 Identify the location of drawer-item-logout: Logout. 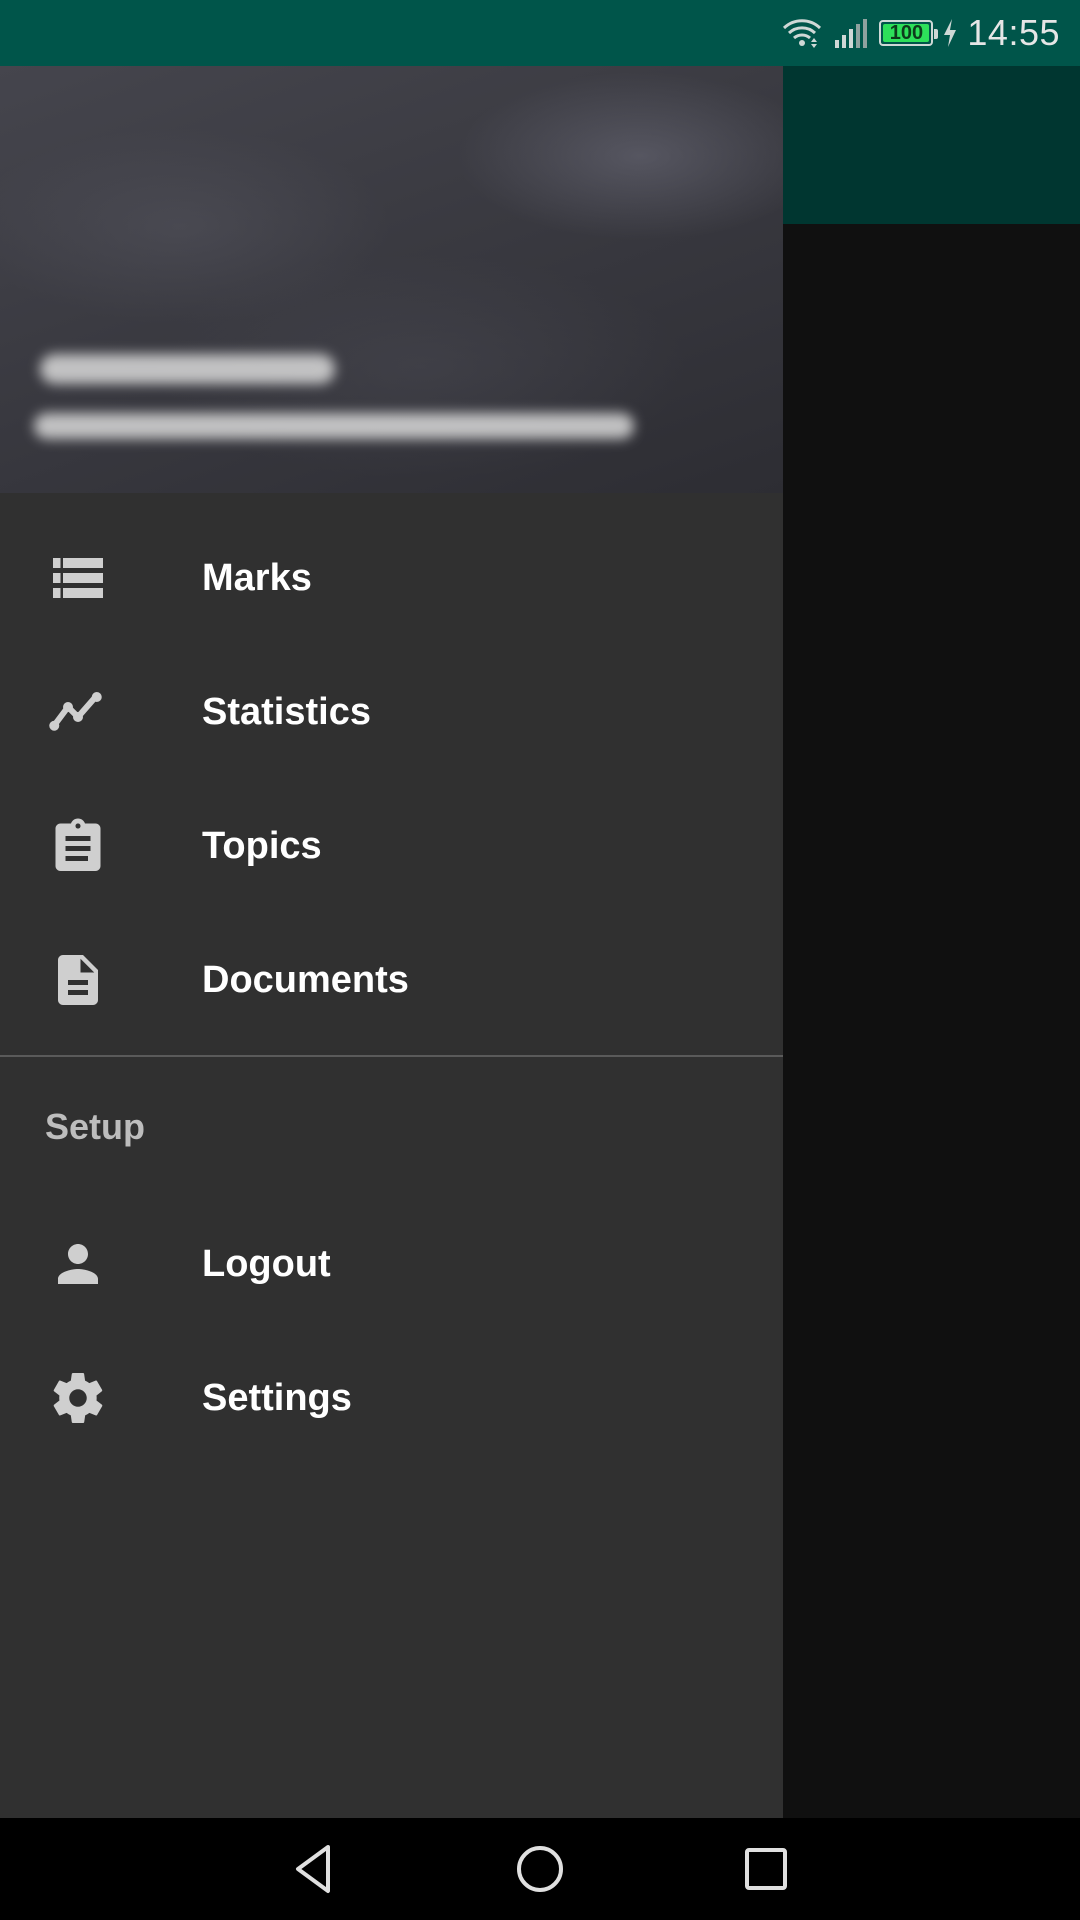
(391, 1264).